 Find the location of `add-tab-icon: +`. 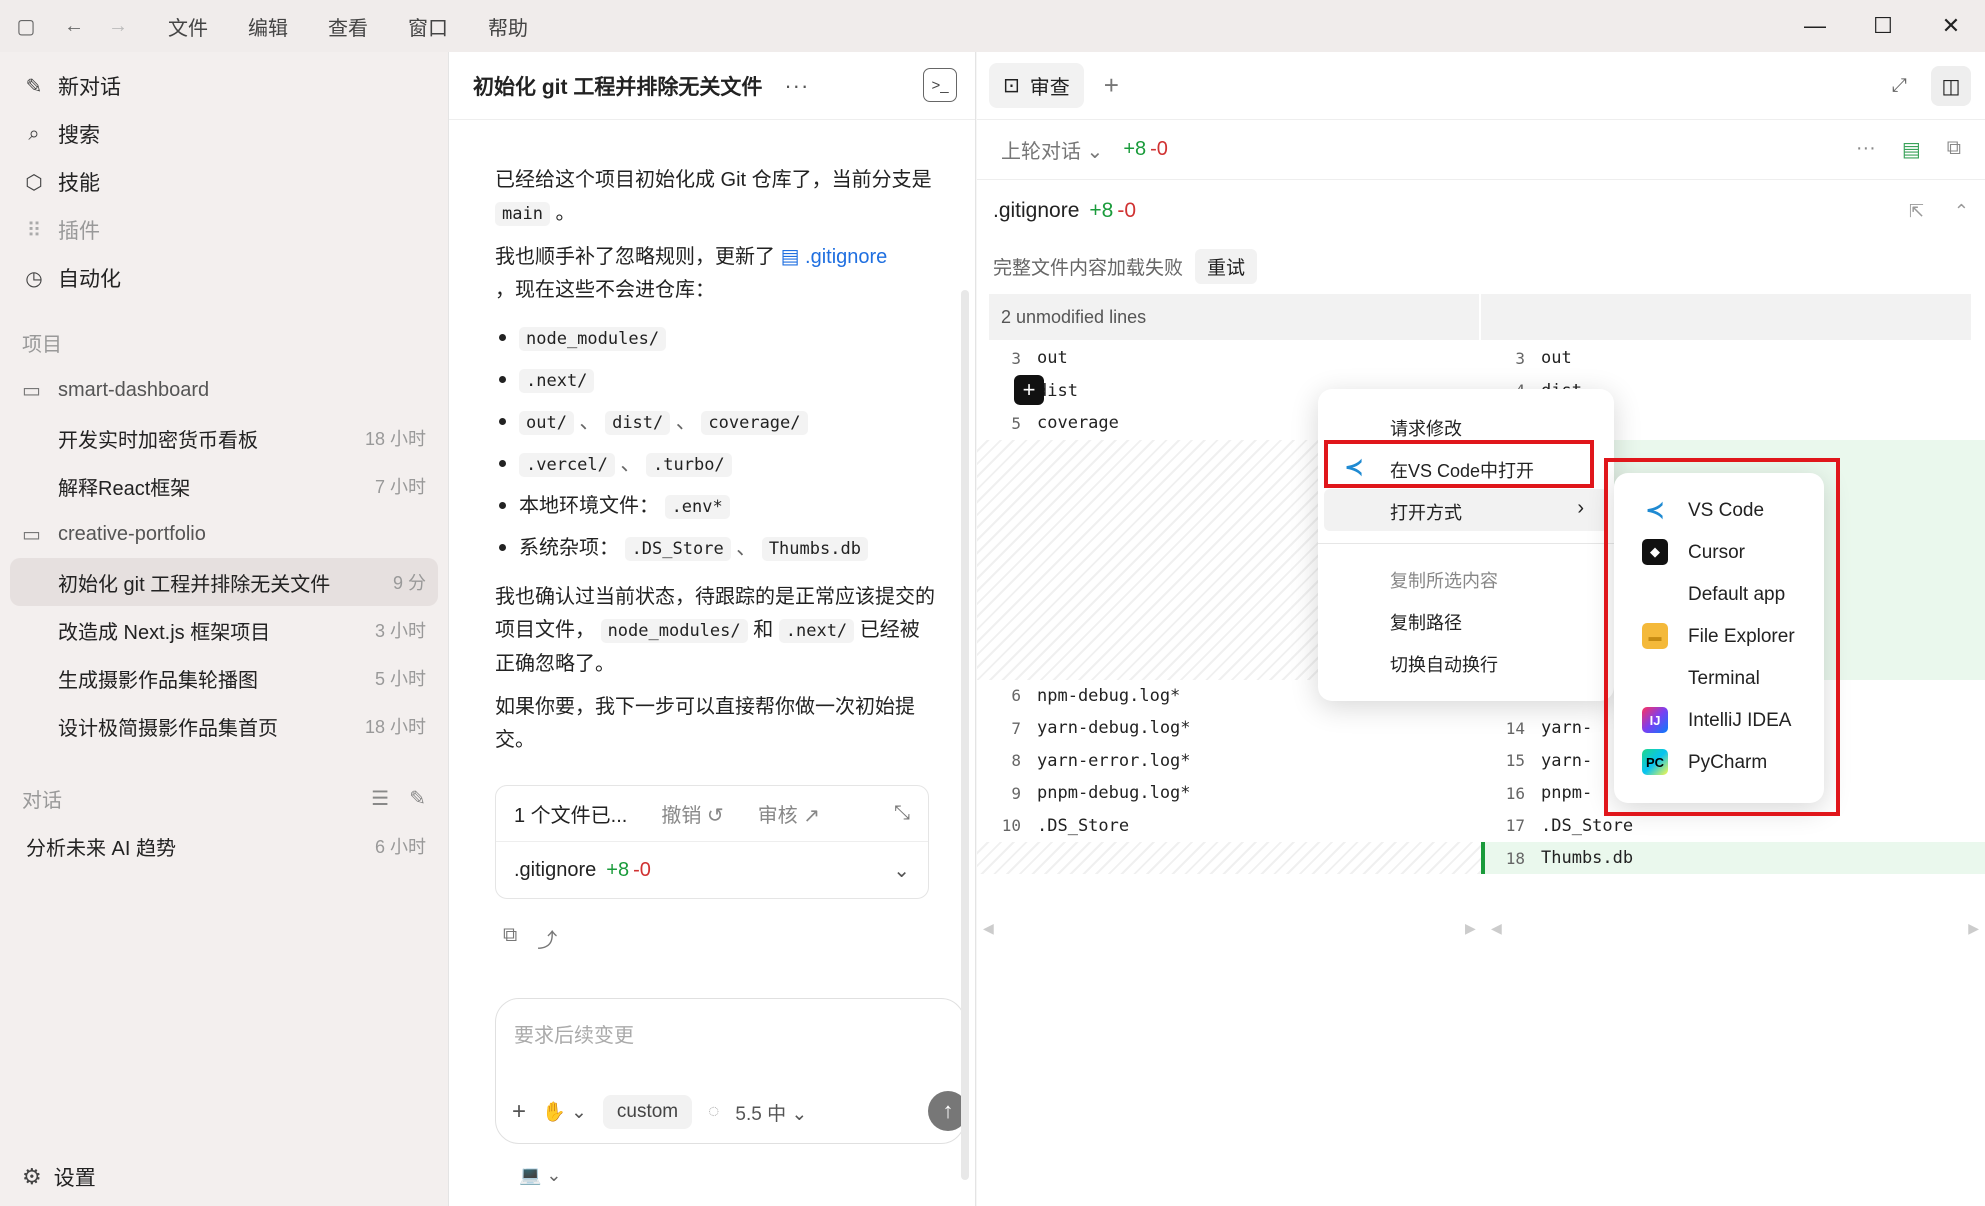

add-tab-icon: + is located at coordinates (1111, 85).